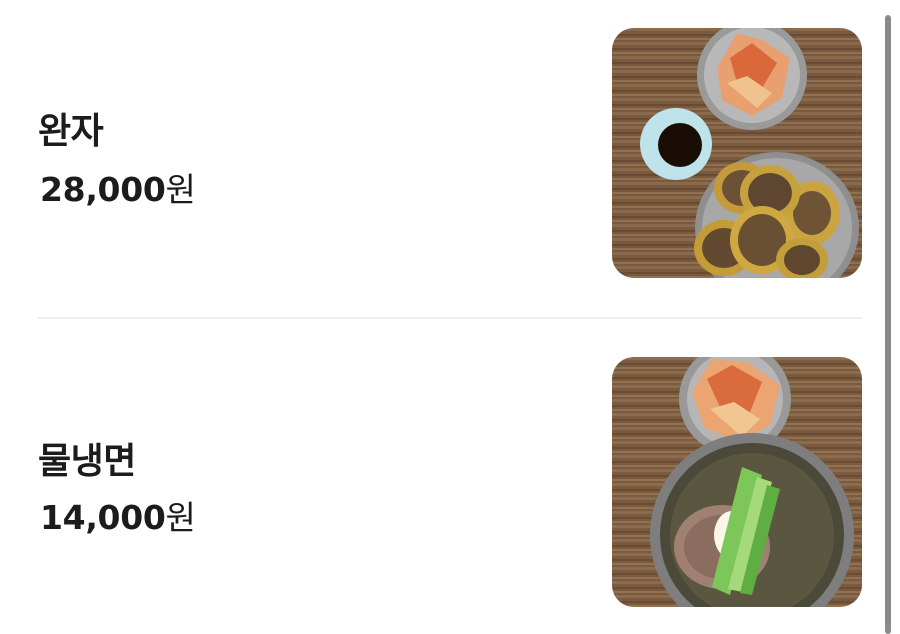 The width and height of the screenshot is (900, 634). I want to click on menu-item-price: 14,000원, so click(118, 515).